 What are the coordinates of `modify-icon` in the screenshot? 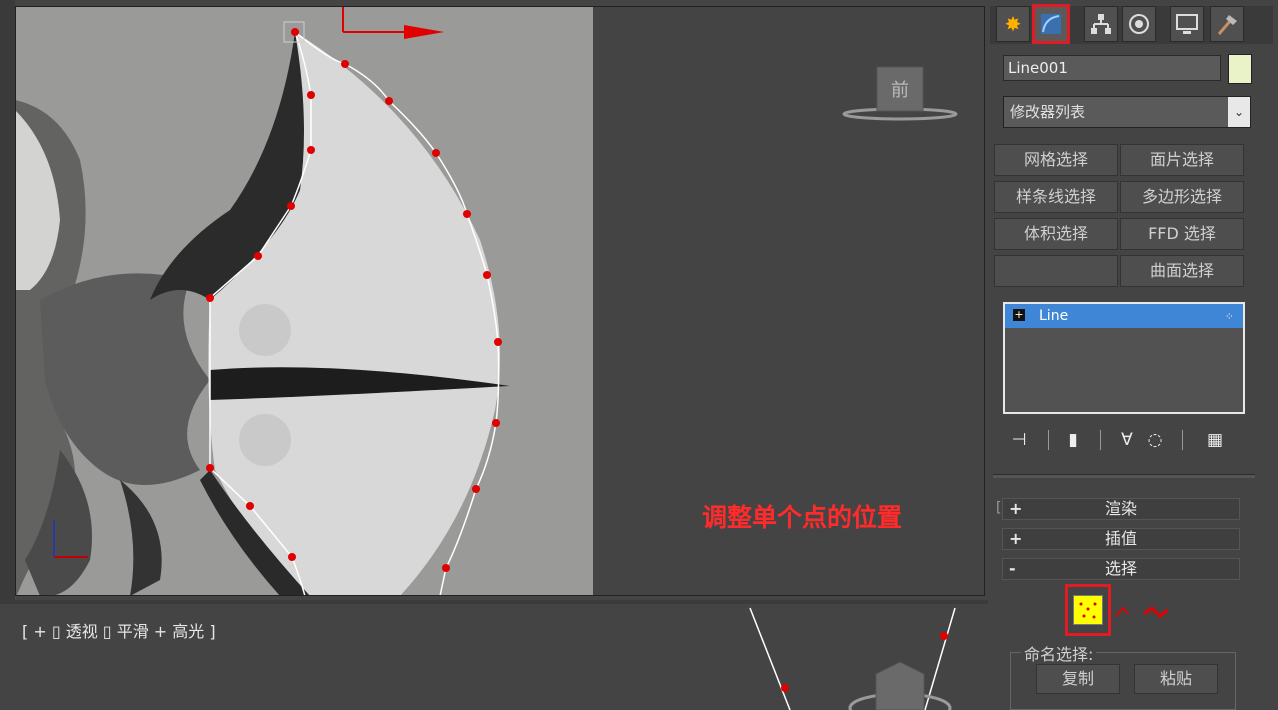 It's located at (1051, 24).